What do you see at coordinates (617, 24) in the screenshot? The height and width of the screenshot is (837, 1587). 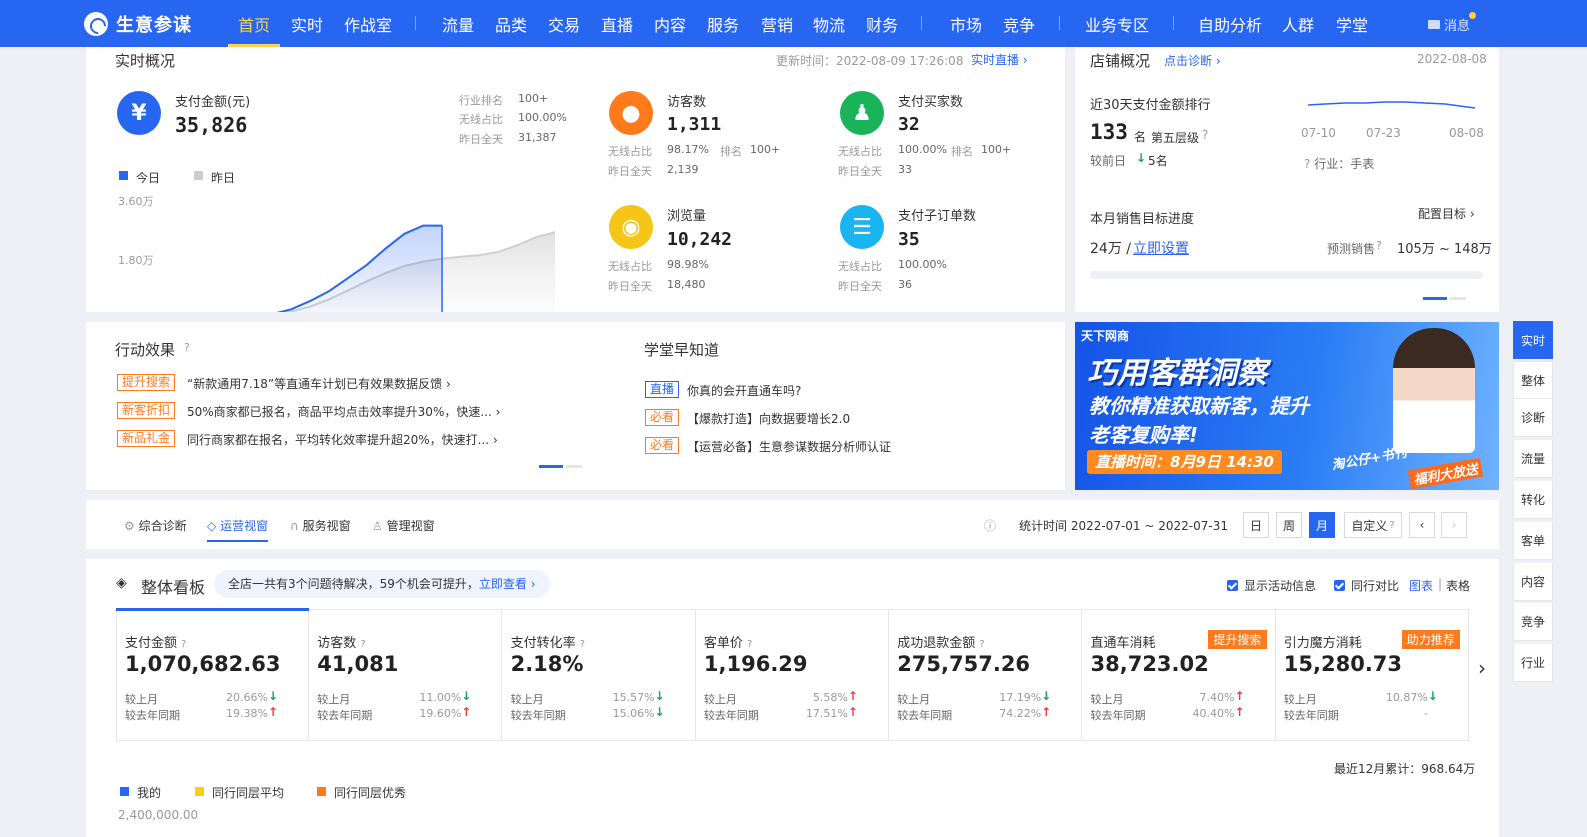 I see `nav-item: 直播` at bounding box center [617, 24].